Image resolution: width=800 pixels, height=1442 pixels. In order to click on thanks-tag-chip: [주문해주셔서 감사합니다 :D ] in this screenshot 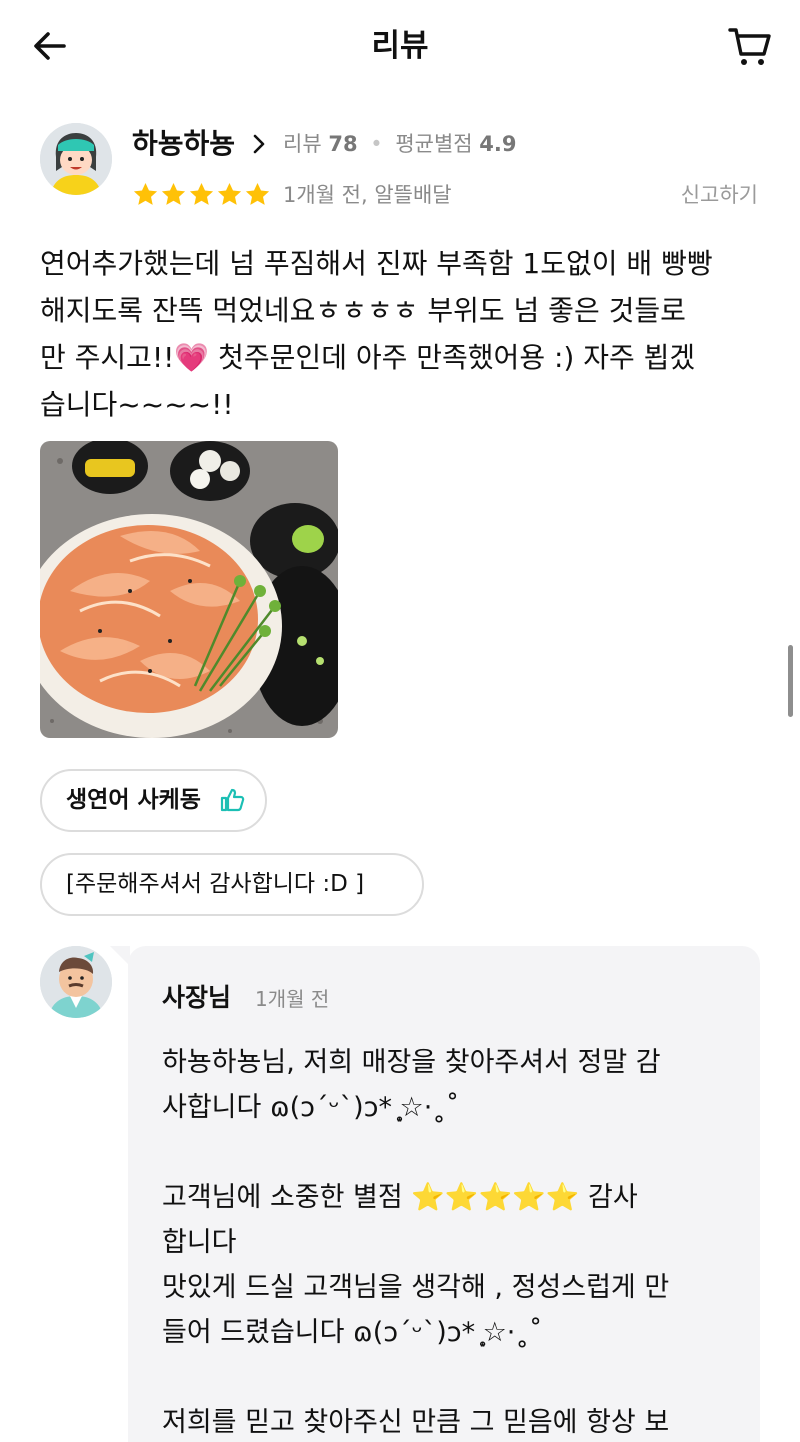, I will do `click(232, 884)`.